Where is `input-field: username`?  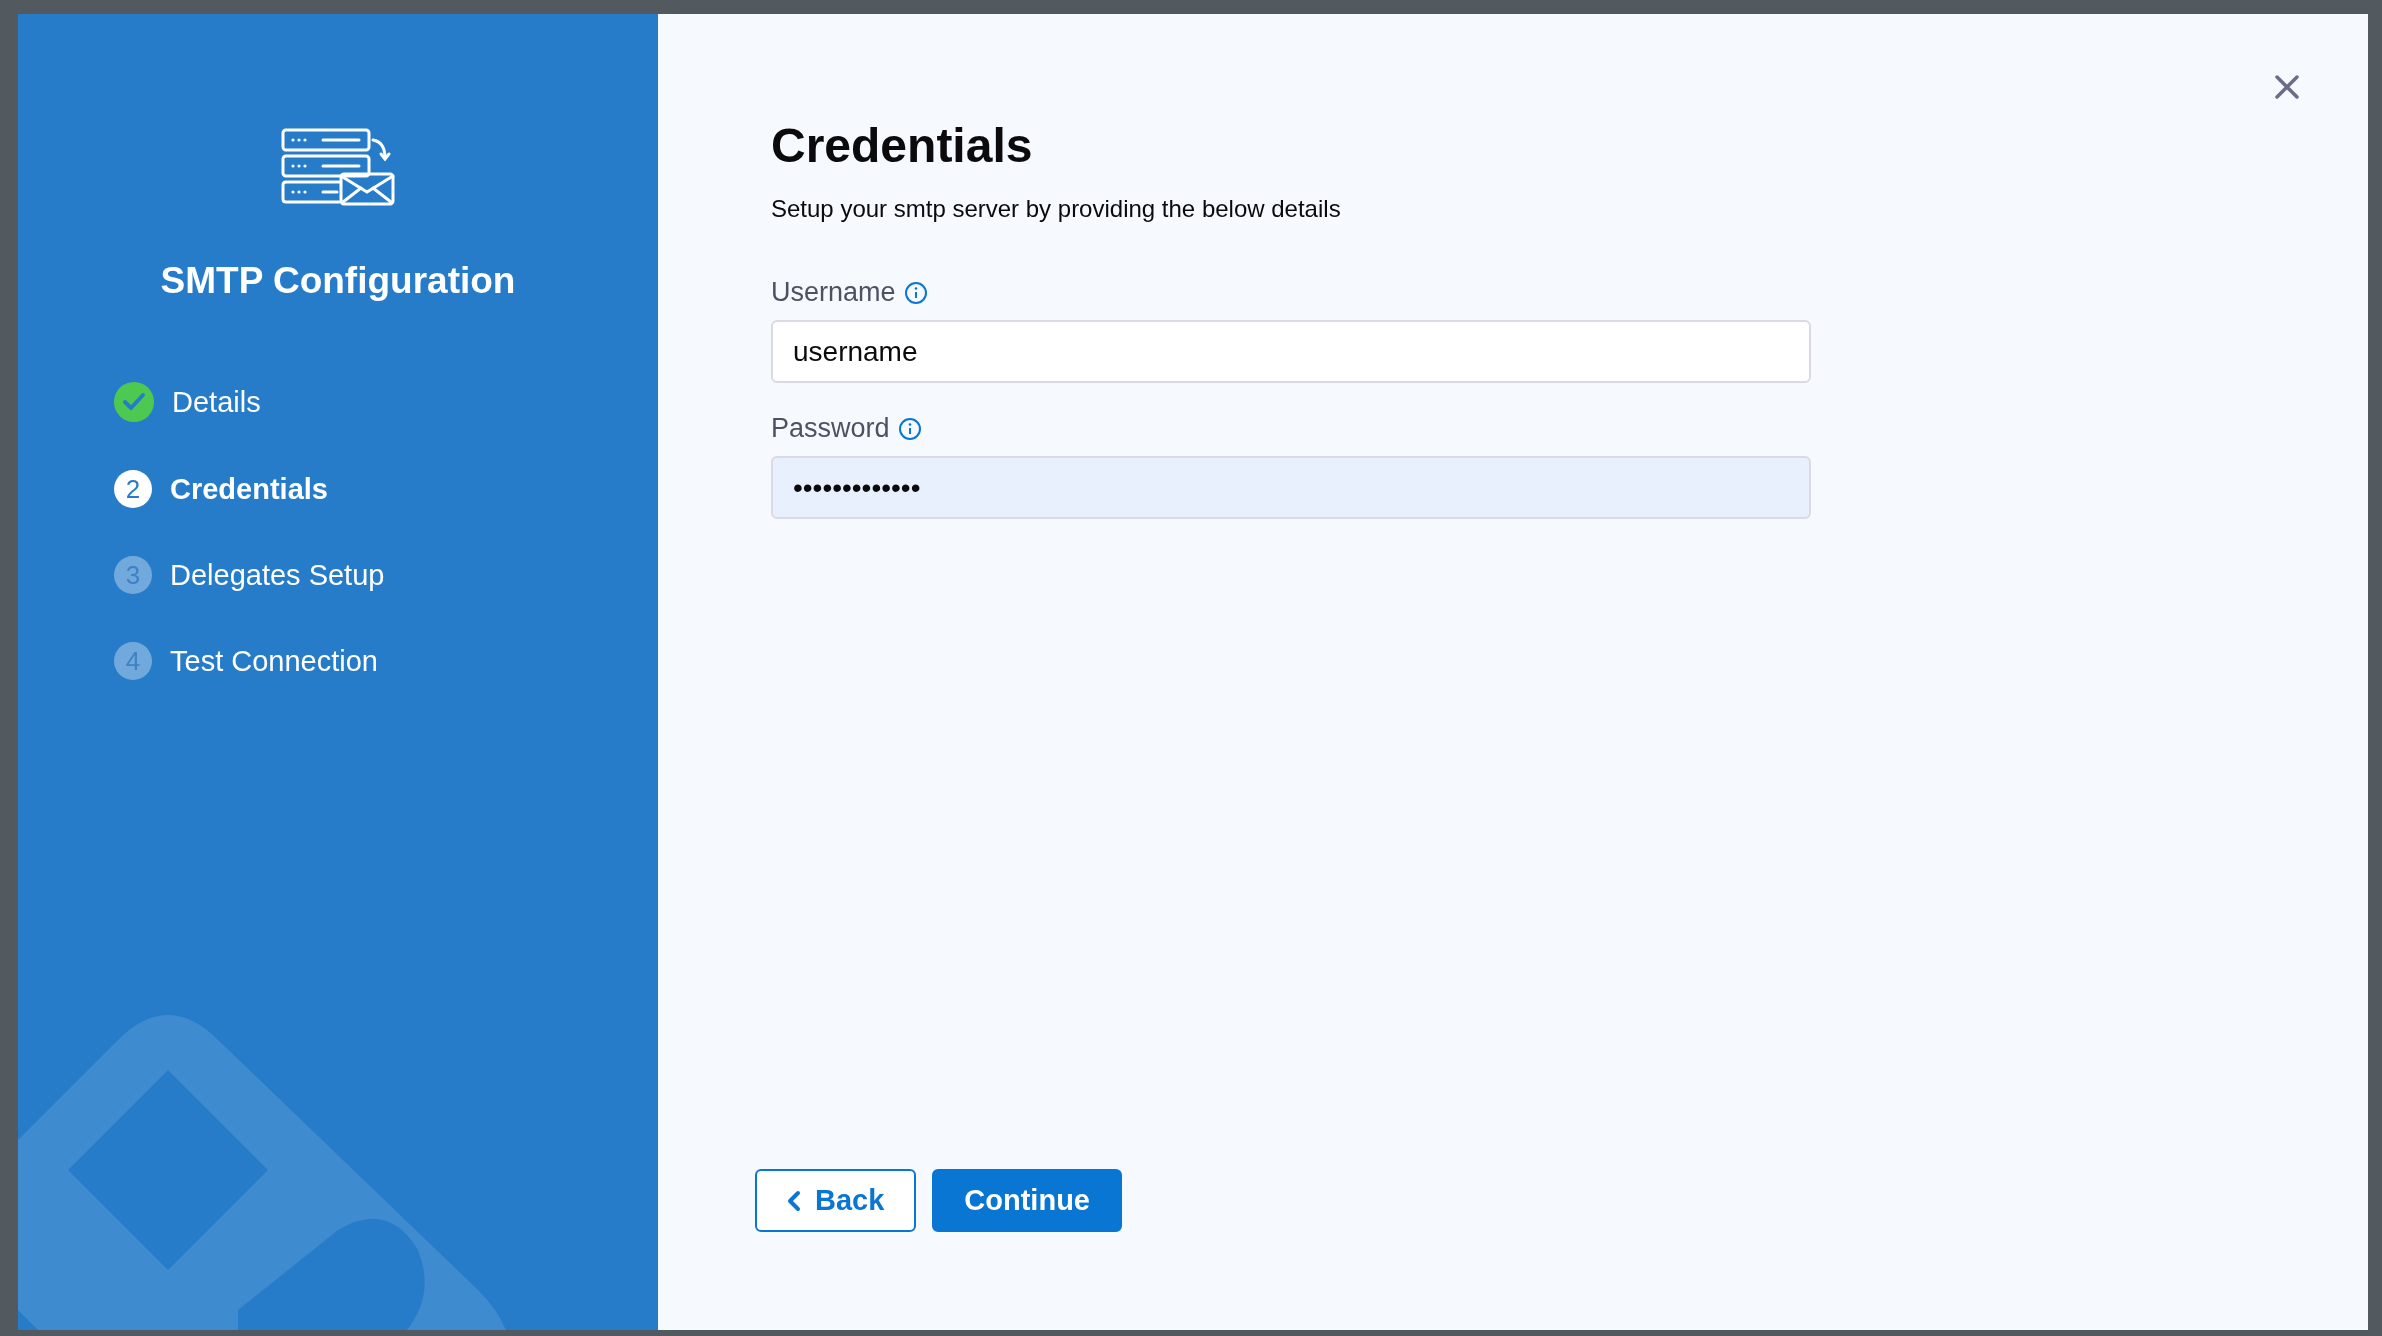 input-field: username is located at coordinates (1291, 351).